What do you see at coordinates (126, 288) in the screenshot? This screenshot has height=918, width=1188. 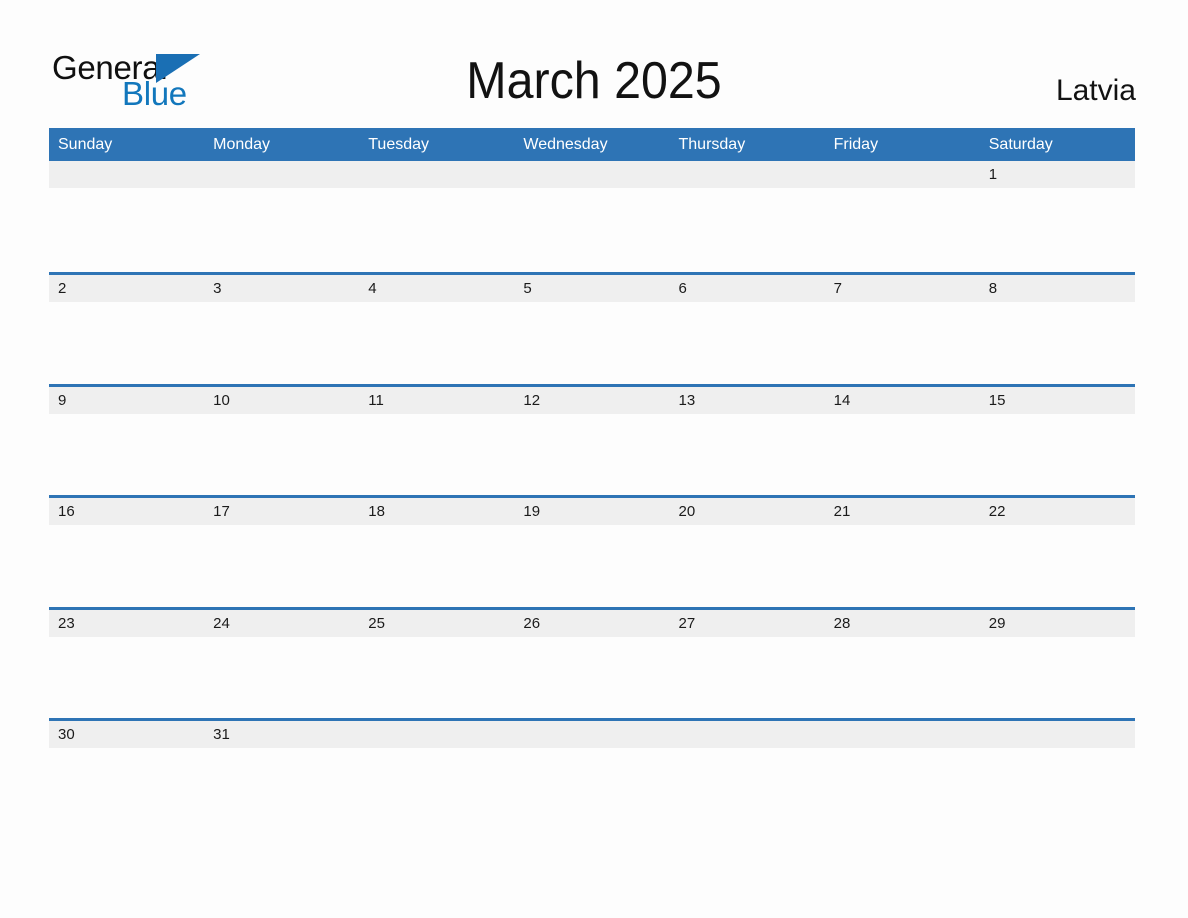 I see `day-cell: 2` at bounding box center [126, 288].